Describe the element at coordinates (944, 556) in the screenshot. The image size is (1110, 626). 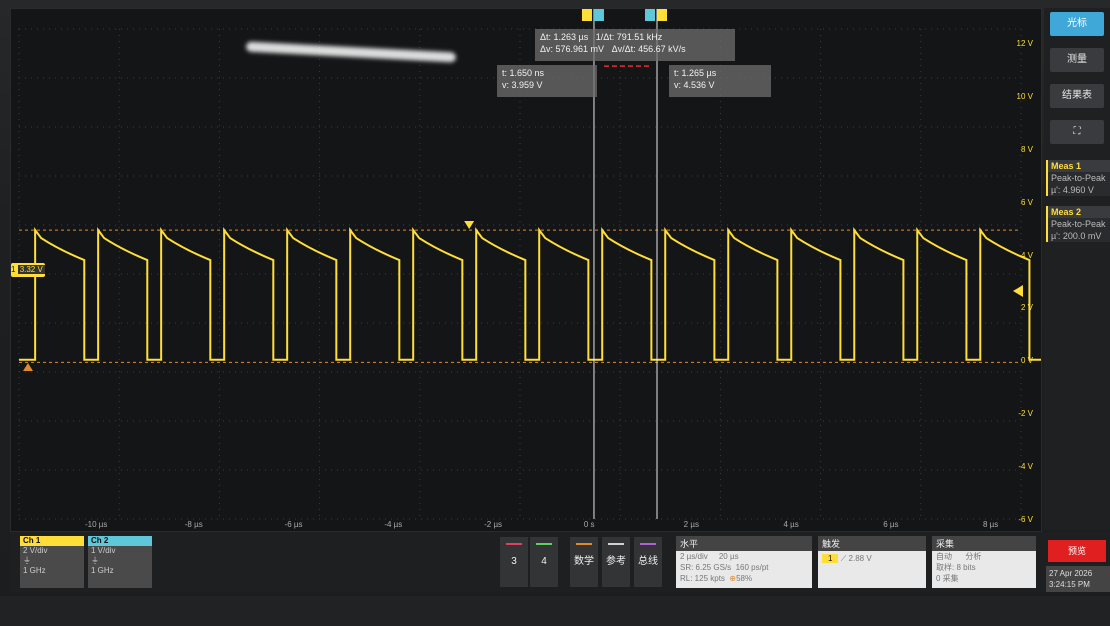
I see `acquire-mode: 自动` at that location.